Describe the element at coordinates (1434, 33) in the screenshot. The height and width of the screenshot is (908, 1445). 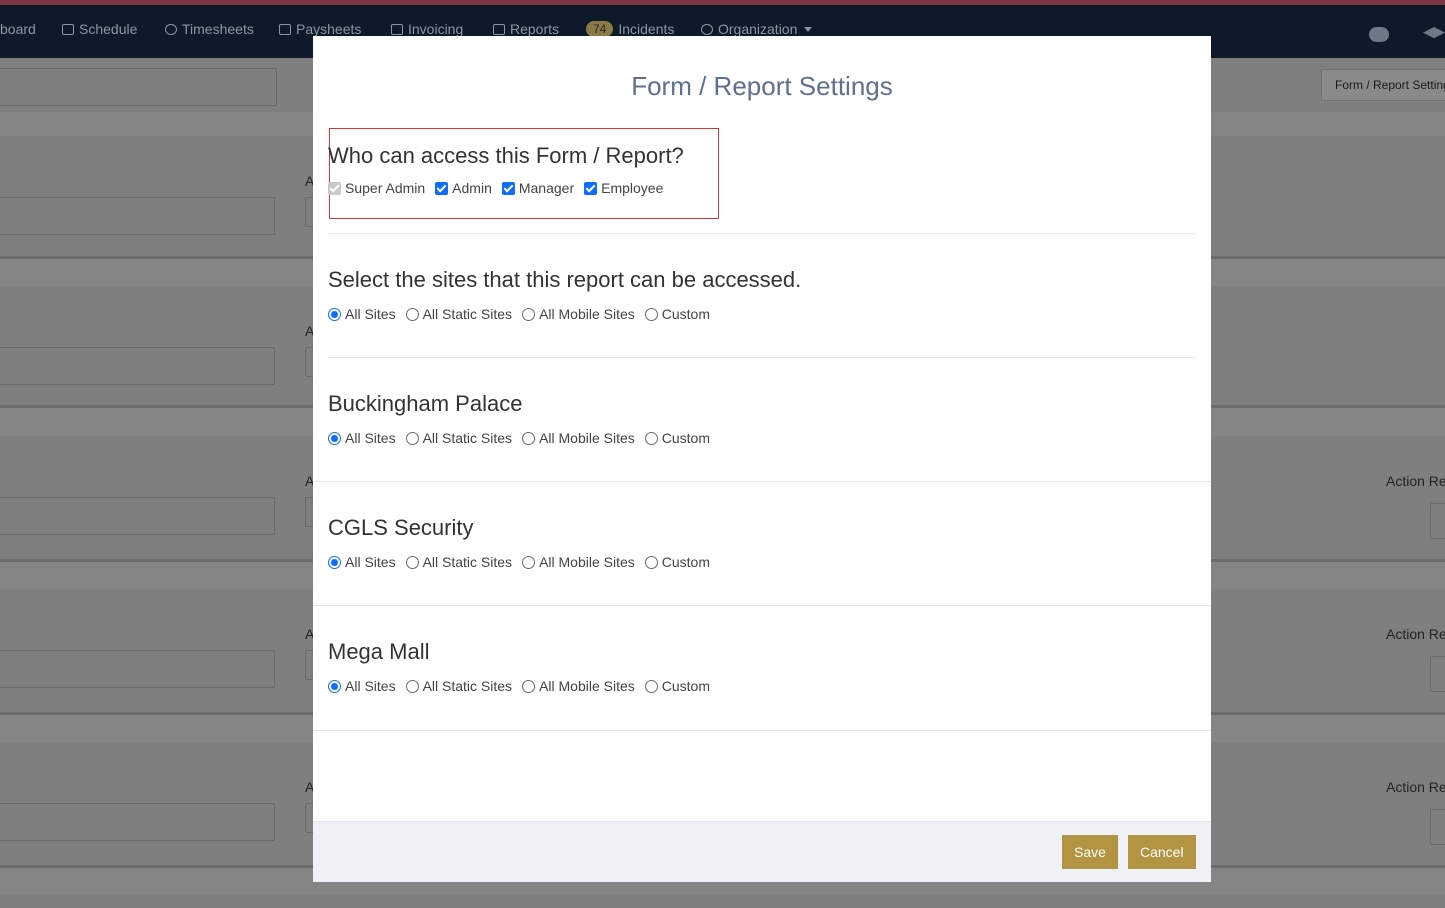
I see `graduation-cap-icon` at that location.